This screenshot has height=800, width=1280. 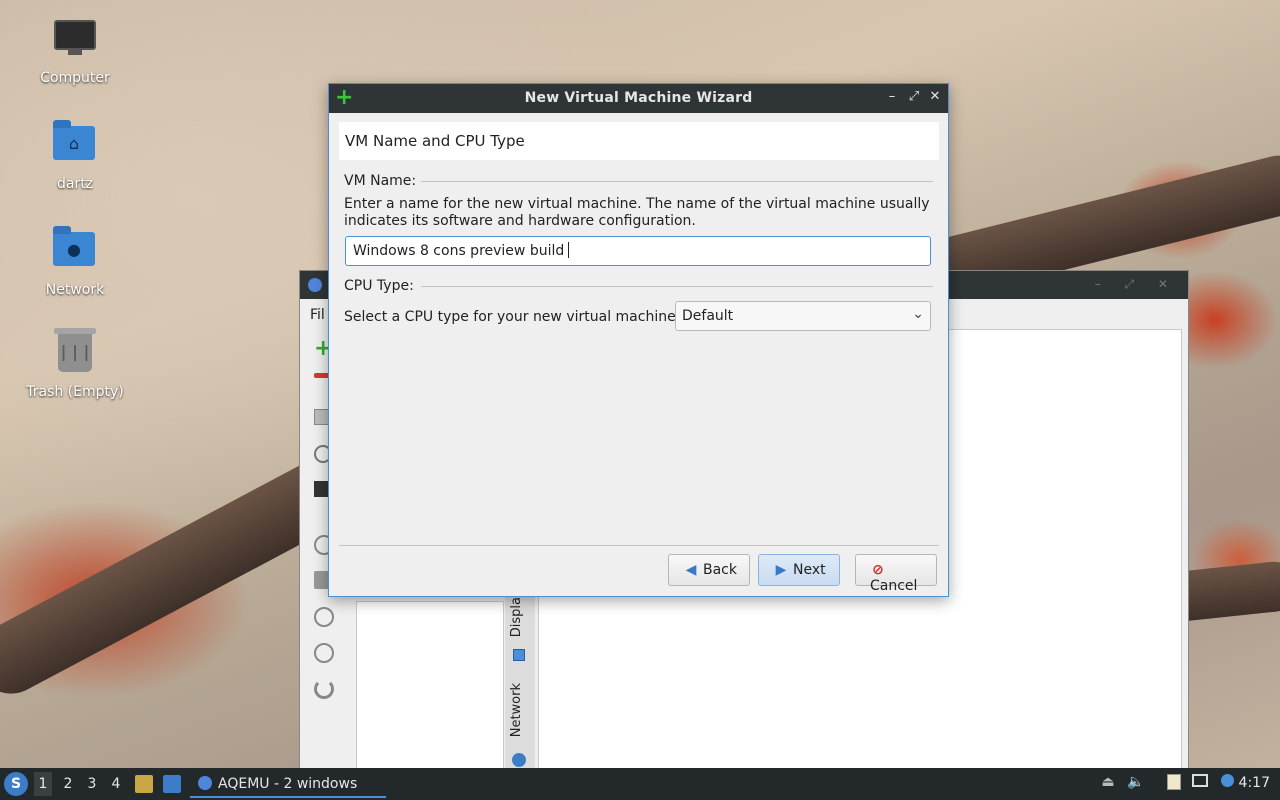 I want to click on desktop-icon-label: dartz, so click(x=75, y=184).